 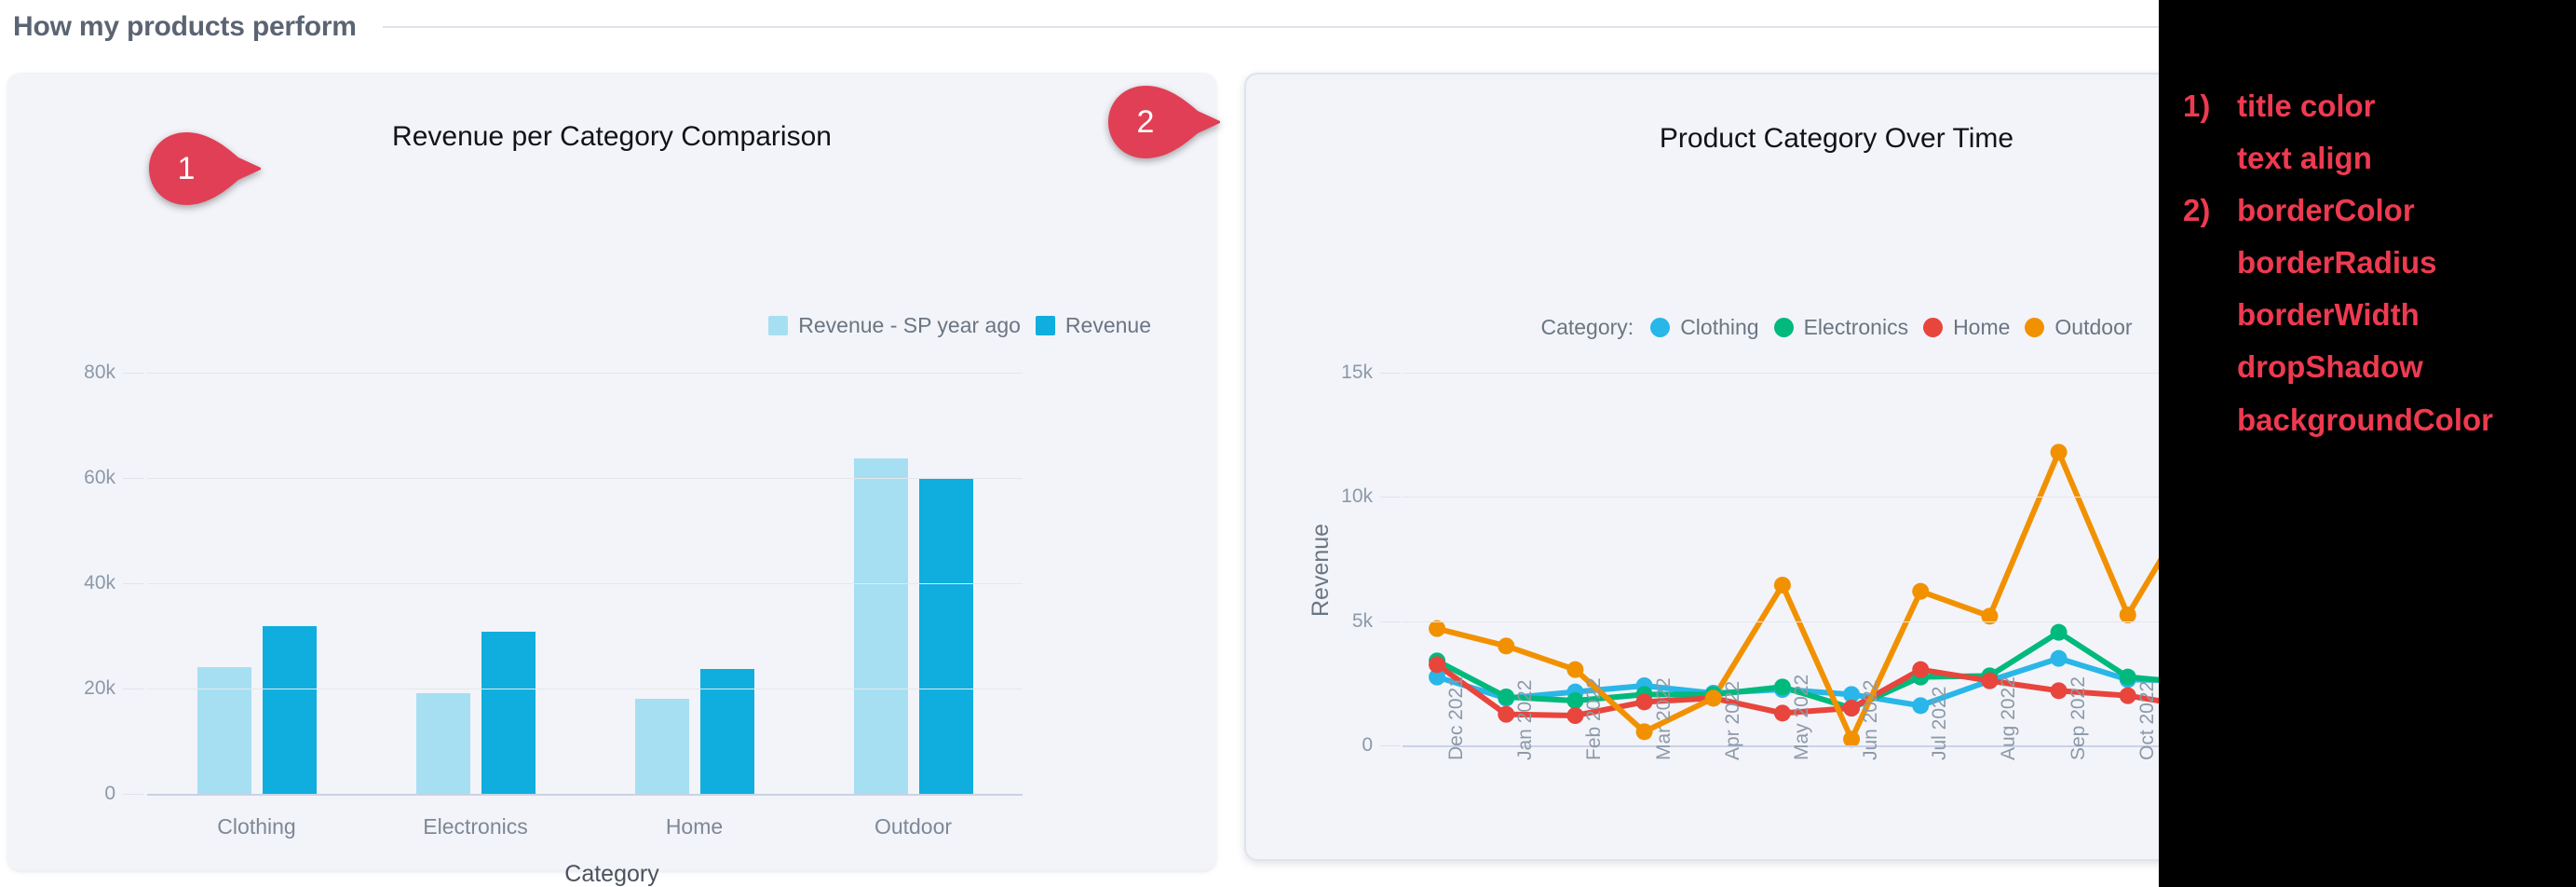 What do you see at coordinates (2328, 315) in the screenshot?
I see `annotation-text: borderWidth` at bounding box center [2328, 315].